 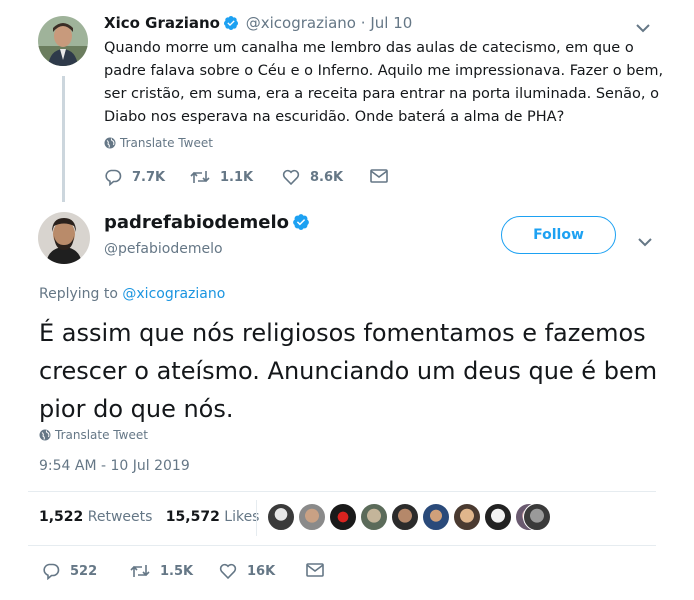 I want to click on tweet-timestamp: 9:54 AM - 10 Jul 2019, so click(x=114, y=466).